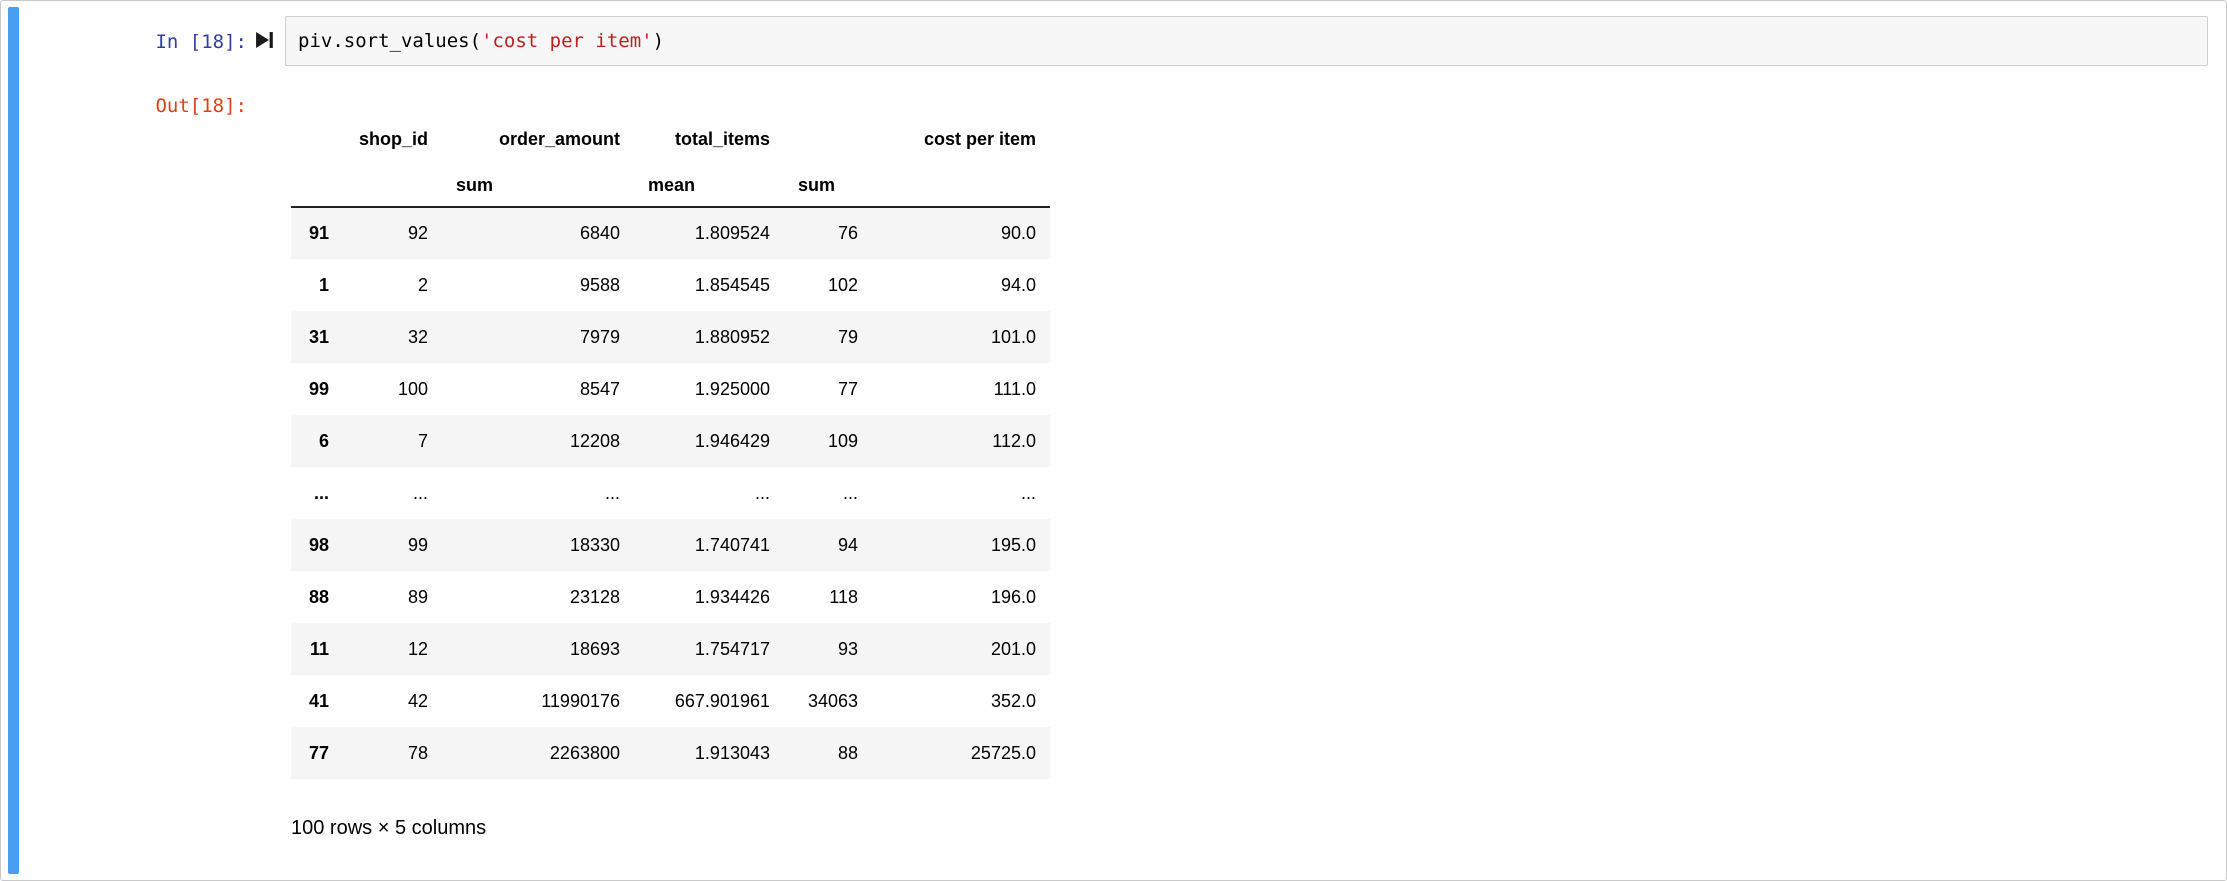 This screenshot has height=881, width=2227. I want to click on cell: 2263800, so click(584, 752).